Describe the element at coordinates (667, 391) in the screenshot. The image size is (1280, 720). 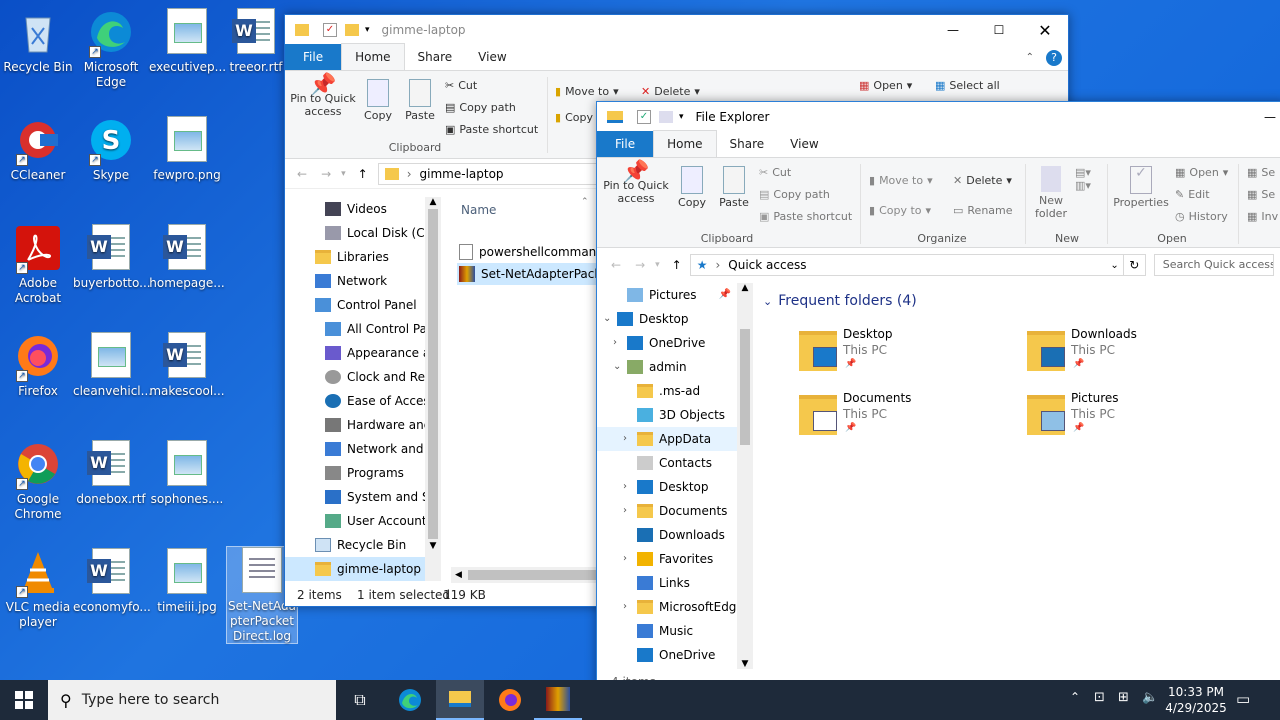
I see `nav-item: .ms-ad` at that location.